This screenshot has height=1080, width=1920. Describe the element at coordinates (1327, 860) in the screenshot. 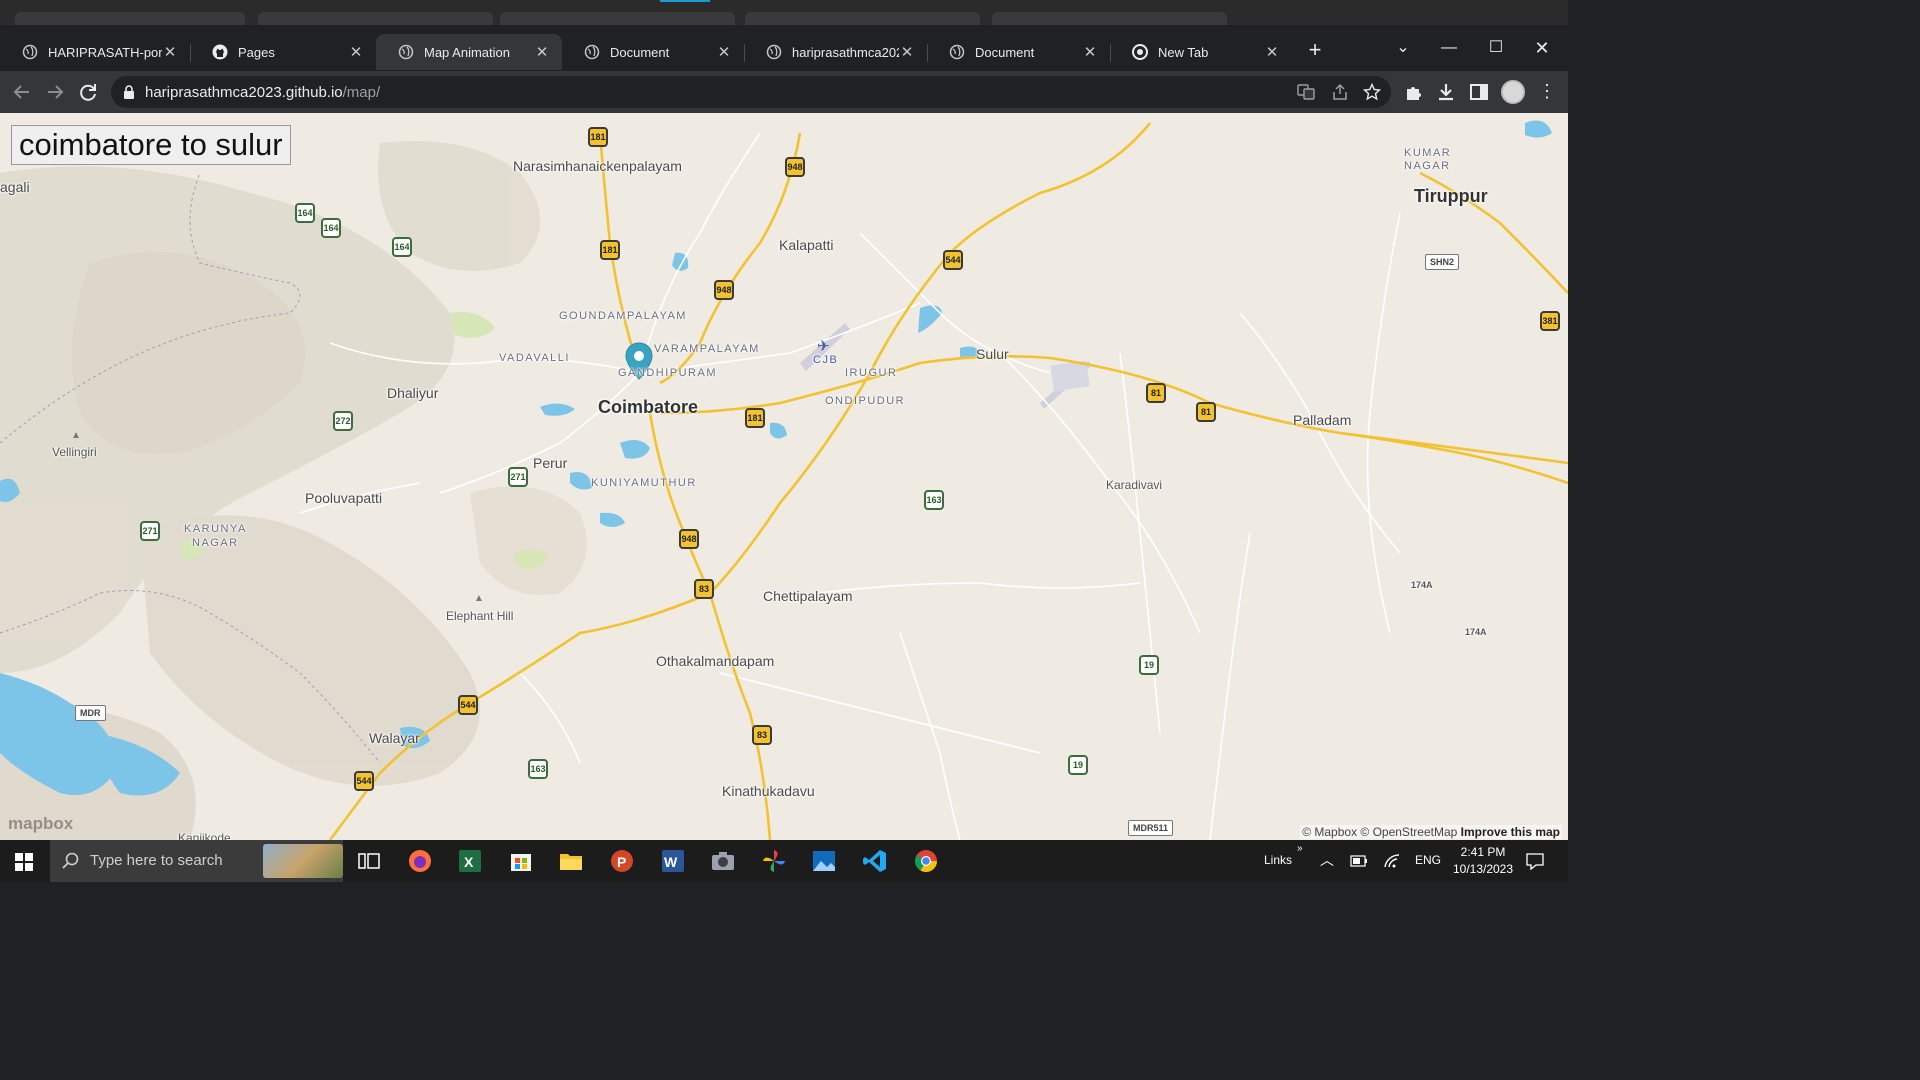

I see `tray-overflow-chevron-icon: ︿` at that location.